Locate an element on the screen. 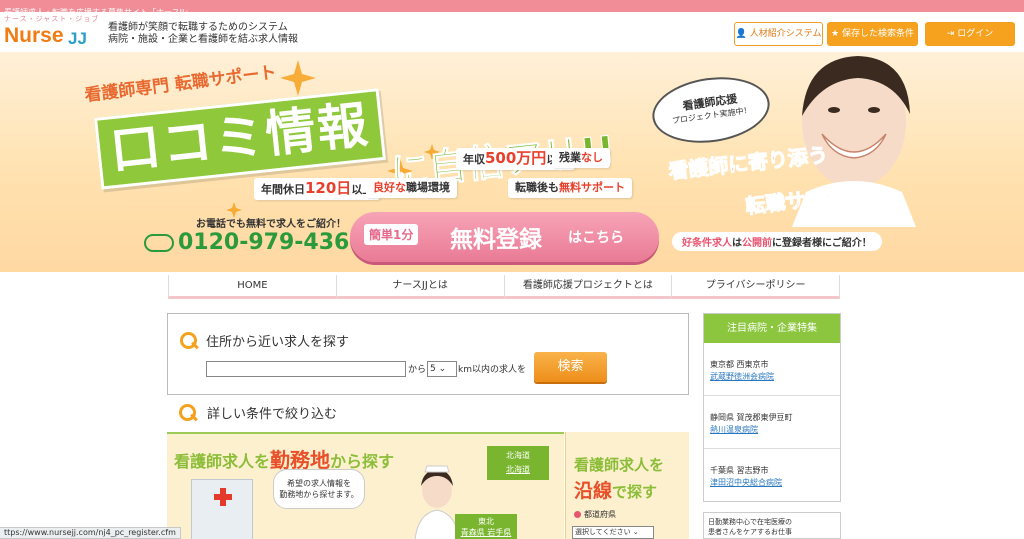 This screenshot has width=1024, height=539. address-search-title: 住所から近い求人を探す is located at coordinates (278, 342).